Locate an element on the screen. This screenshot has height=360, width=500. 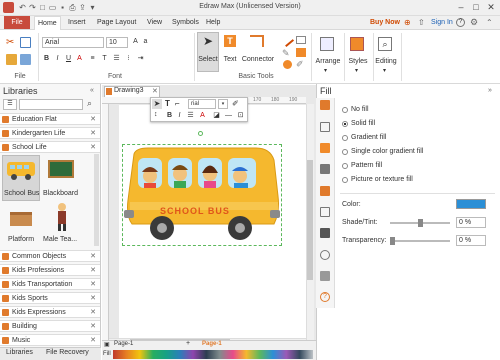
blackboard-thumbnail-icon is located at coordinates (61, 170).